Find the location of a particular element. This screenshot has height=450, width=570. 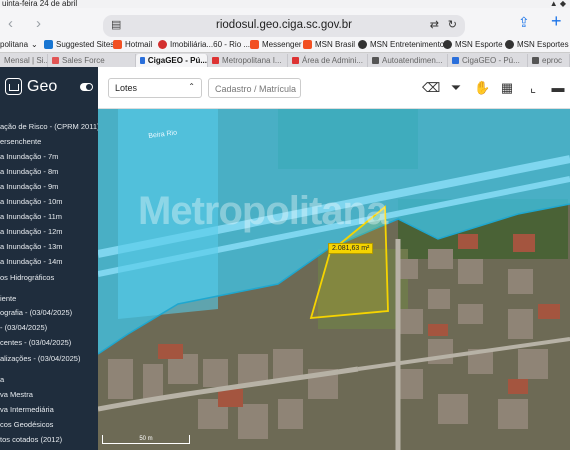

sidebar-toggle is located at coordinates (86, 87).